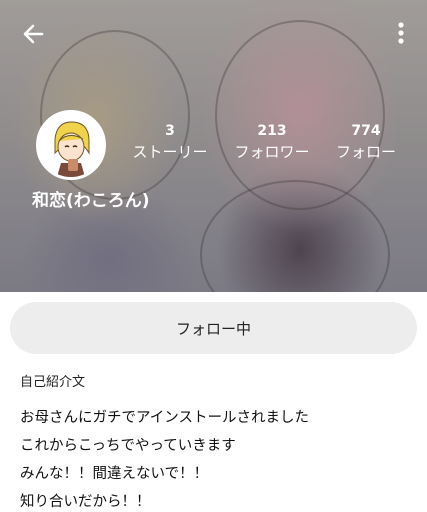 The width and height of the screenshot is (427, 512). Describe the element at coordinates (114, 474) in the screenshot. I see `bio-line: みんな！！間違えないで！！` at that location.